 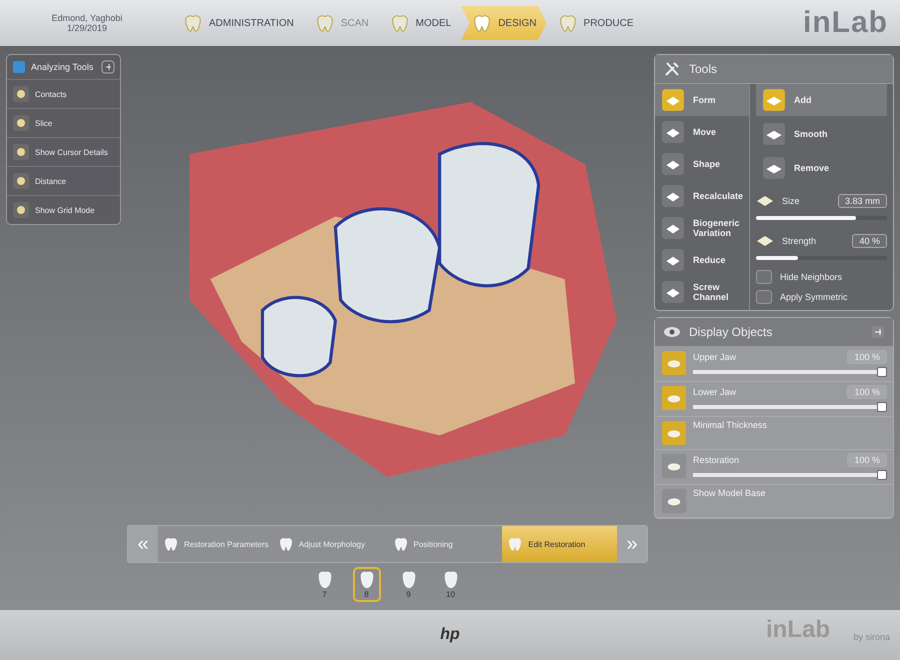 What do you see at coordinates (821, 100) in the screenshot?
I see `tool-action-button: Add` at bounding box center [821, 100].